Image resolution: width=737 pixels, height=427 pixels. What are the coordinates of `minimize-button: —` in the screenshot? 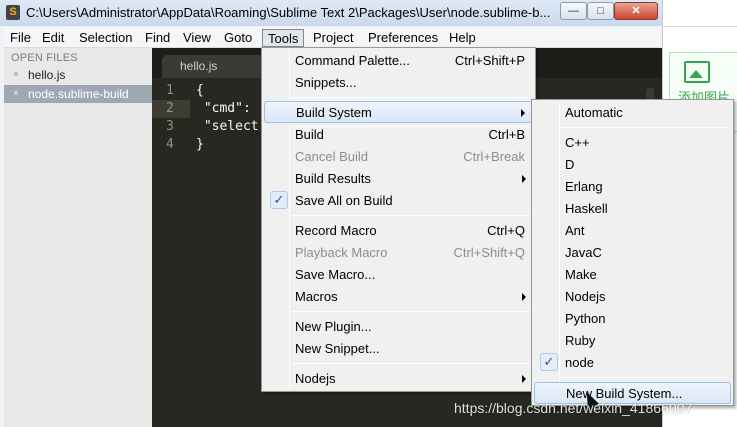 It's located at (573, 11).